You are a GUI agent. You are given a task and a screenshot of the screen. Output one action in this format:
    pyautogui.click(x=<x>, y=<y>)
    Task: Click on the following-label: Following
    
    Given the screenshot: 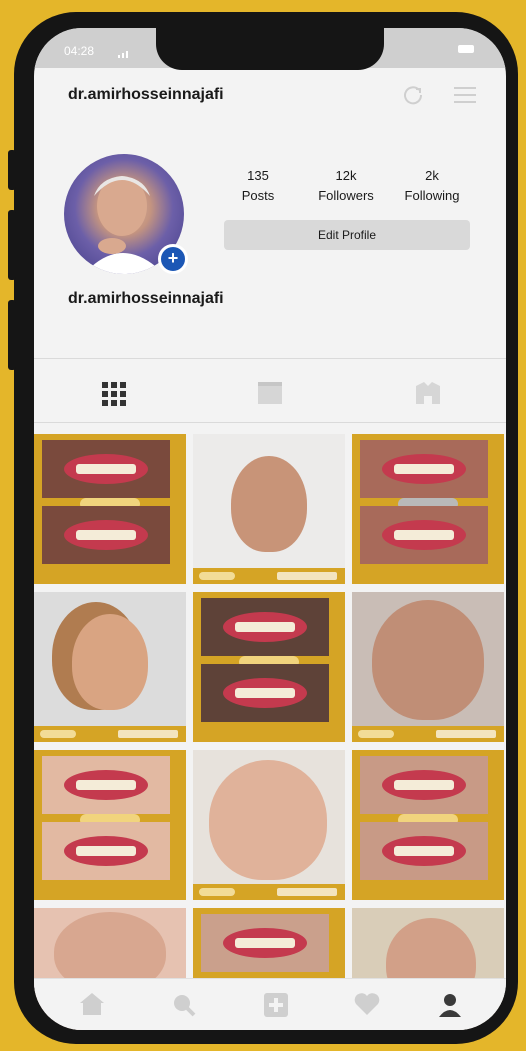 What is the action you would take?
    pyautogui.click(x=432, y=195)
    